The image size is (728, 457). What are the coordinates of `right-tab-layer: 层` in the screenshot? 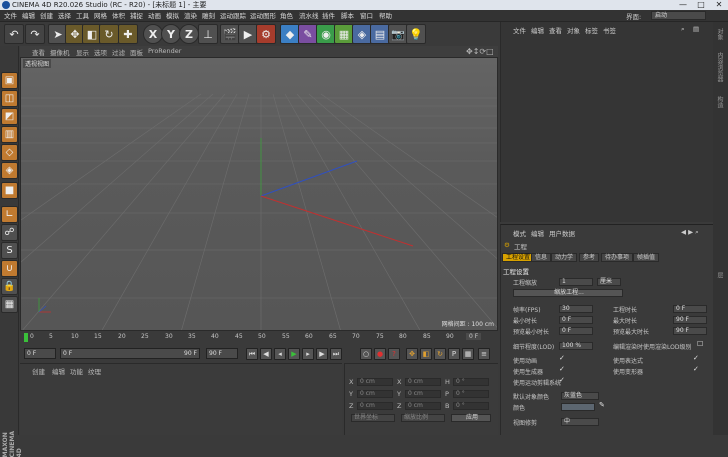 It's located at (719, 275).